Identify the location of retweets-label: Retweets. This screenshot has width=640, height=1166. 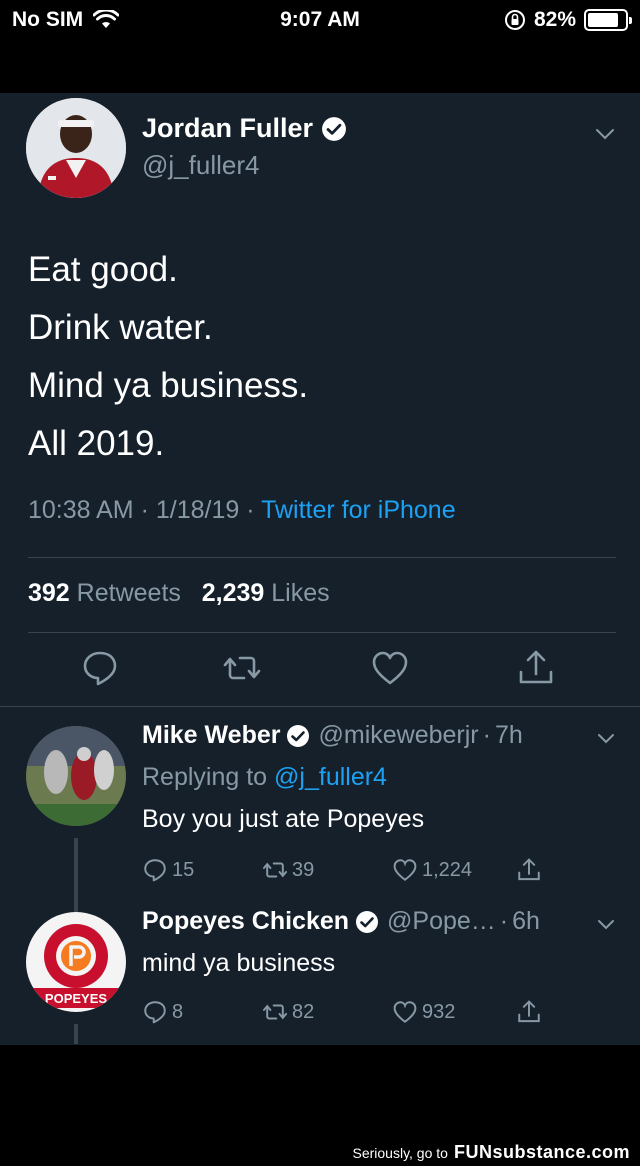
(128, 593).